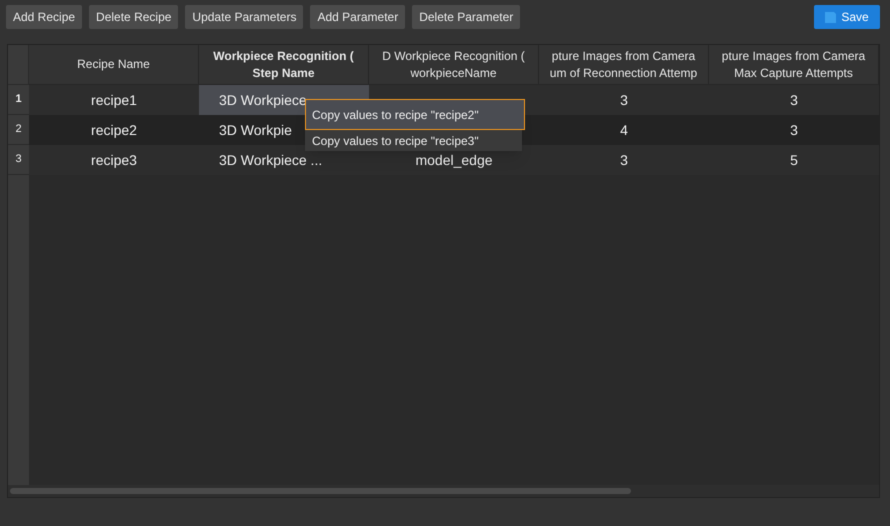 This screenshot has height=526, width=890. Describe the element at coordinates (255, 130) in the screenshot. I see `cell-text: 3D Workpie` at that location.